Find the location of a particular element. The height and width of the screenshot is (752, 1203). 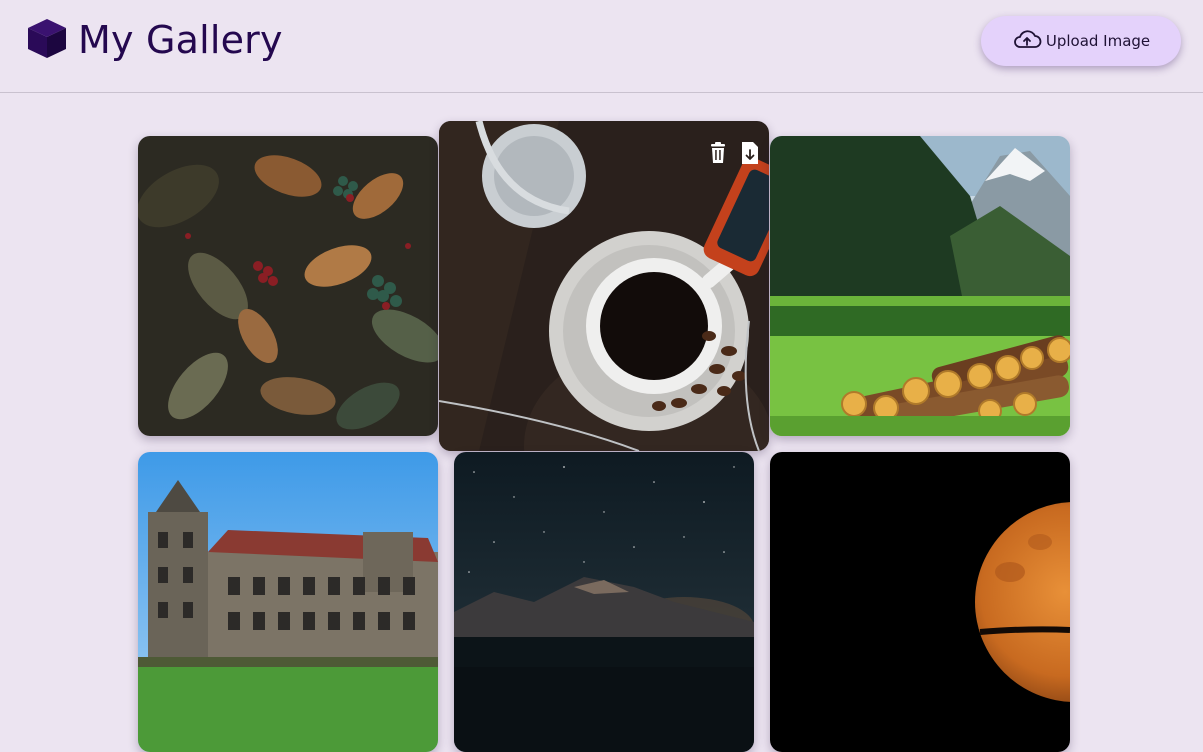

gallery-image-building is located at coordinates (288, 602).